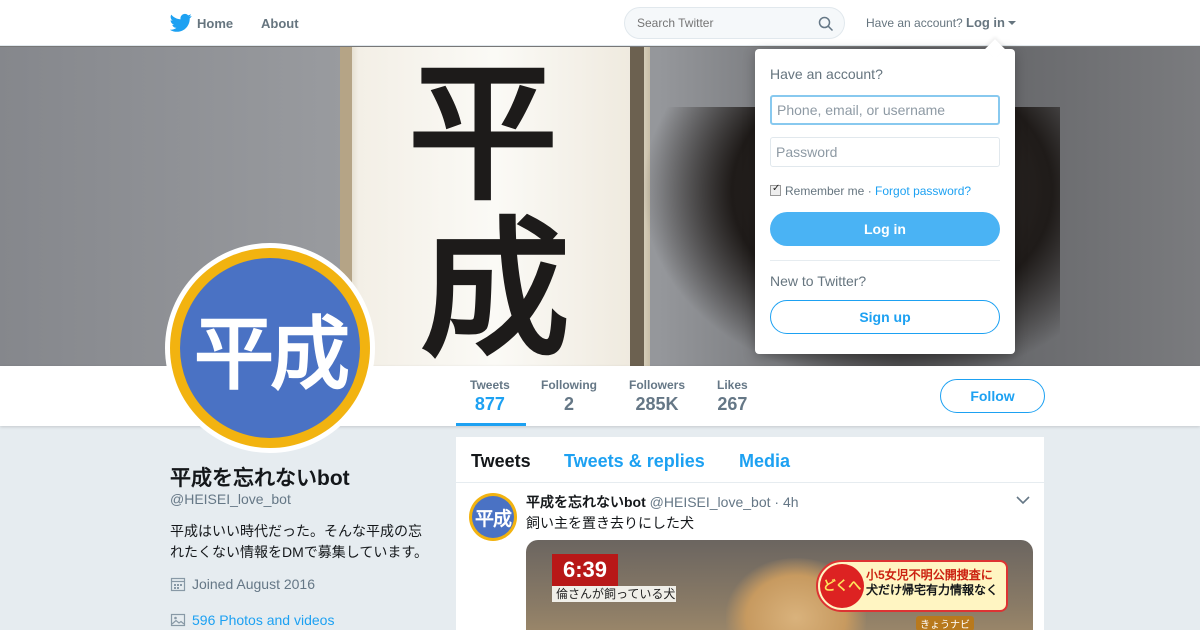 The width and height of the screenshot is (1200, 630). Describe the element at coordinates (842, 586) in the screenshot. I see `media-badge-circle: どくへ` at that location.